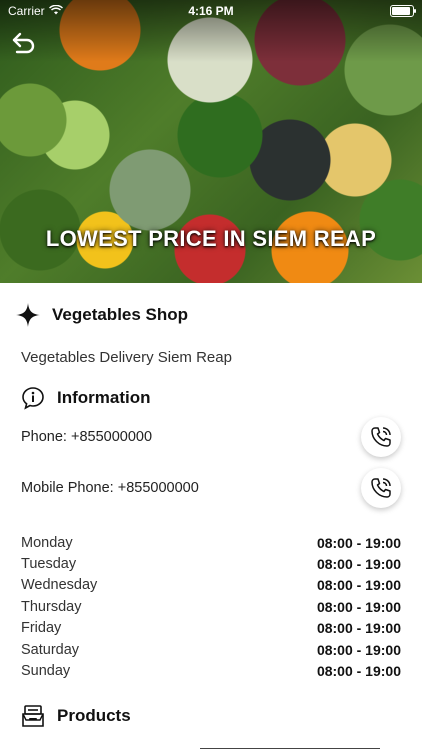  Describe the element at coordinates (403, 11) in the screenshot. I see `battery-icon` at that location.